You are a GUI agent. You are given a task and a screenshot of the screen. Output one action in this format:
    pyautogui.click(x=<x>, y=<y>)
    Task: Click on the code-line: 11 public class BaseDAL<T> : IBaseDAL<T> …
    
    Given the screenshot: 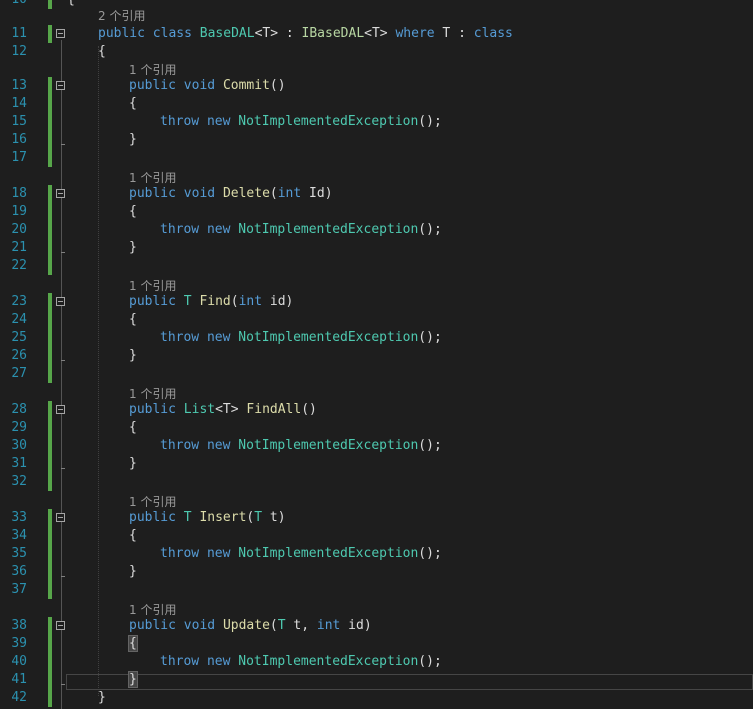 What is the action you would take?
    pyautogui.click(x=376, y=34)
    